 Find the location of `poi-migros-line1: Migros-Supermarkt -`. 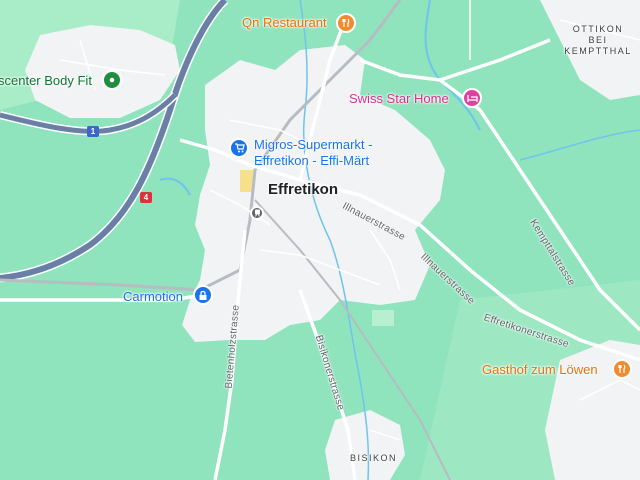

poi-migros-line1: Migros-Supermarkt - is located at coordinates (313, 144).